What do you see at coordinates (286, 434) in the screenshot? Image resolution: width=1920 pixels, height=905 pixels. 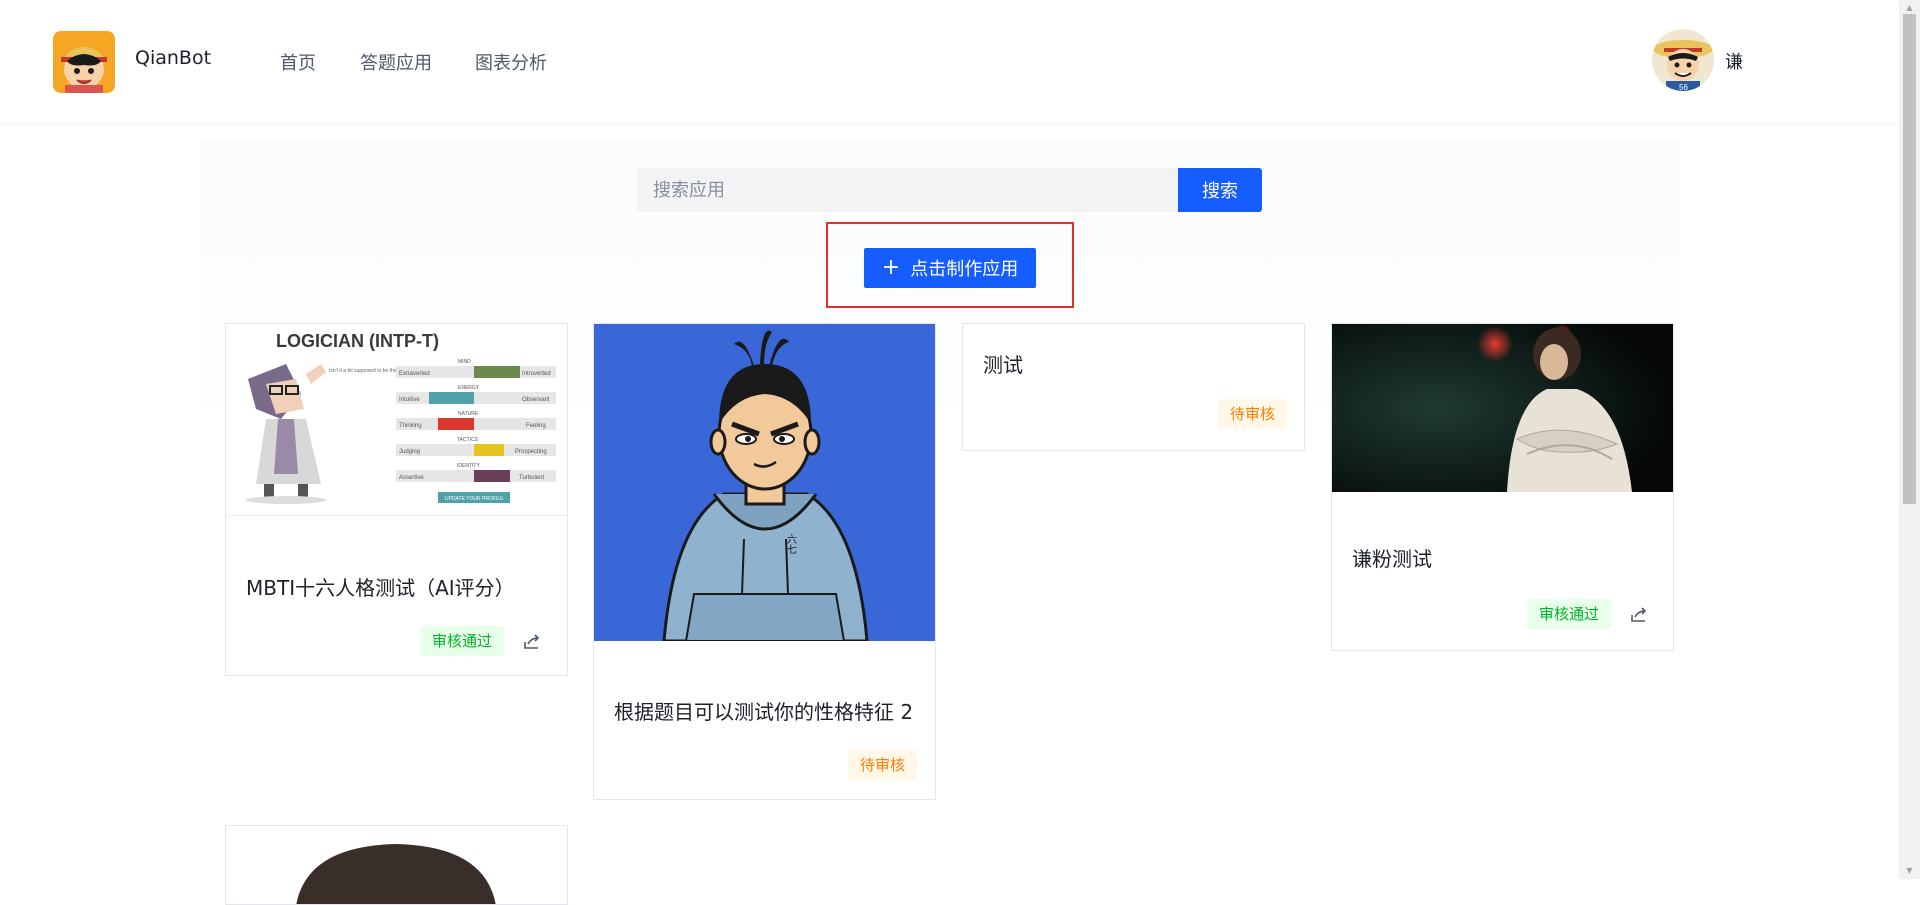 I see `logician-figure` at bounding box center [286, 434].